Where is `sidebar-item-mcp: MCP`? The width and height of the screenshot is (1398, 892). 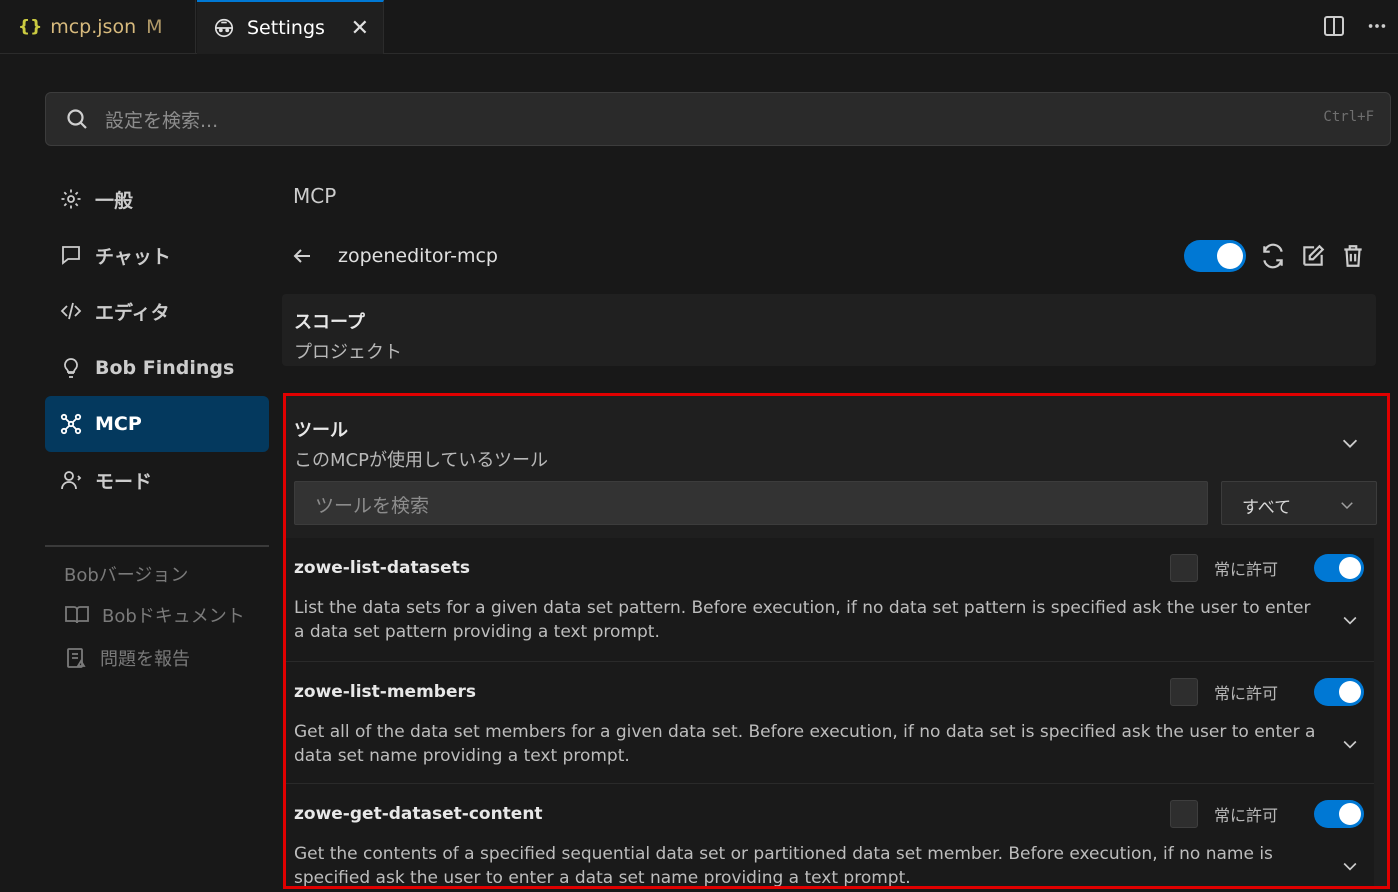 sidebar-item-mcp: MCP is located at coordinates (157, 424).